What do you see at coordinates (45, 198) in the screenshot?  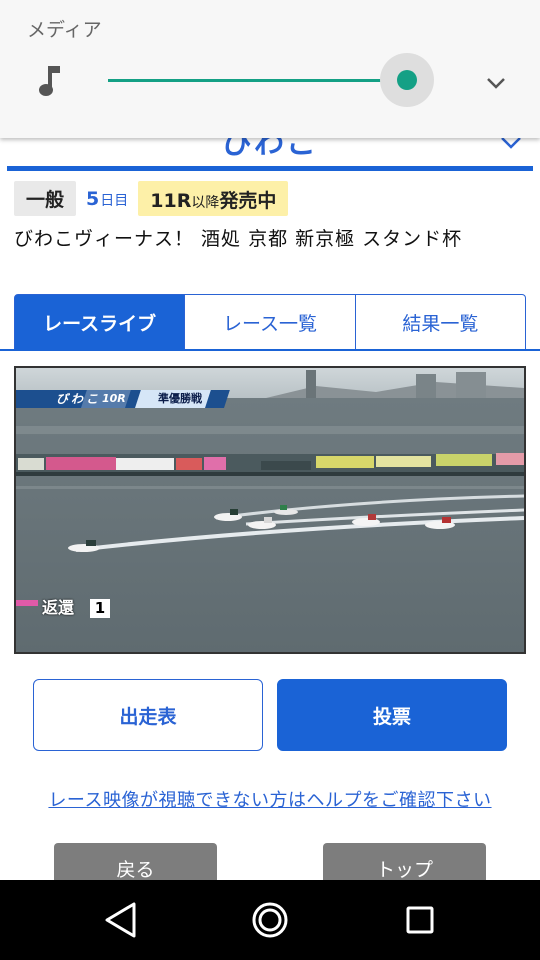 I see `grade-badge: 一般` at bounding box center [45, 198].